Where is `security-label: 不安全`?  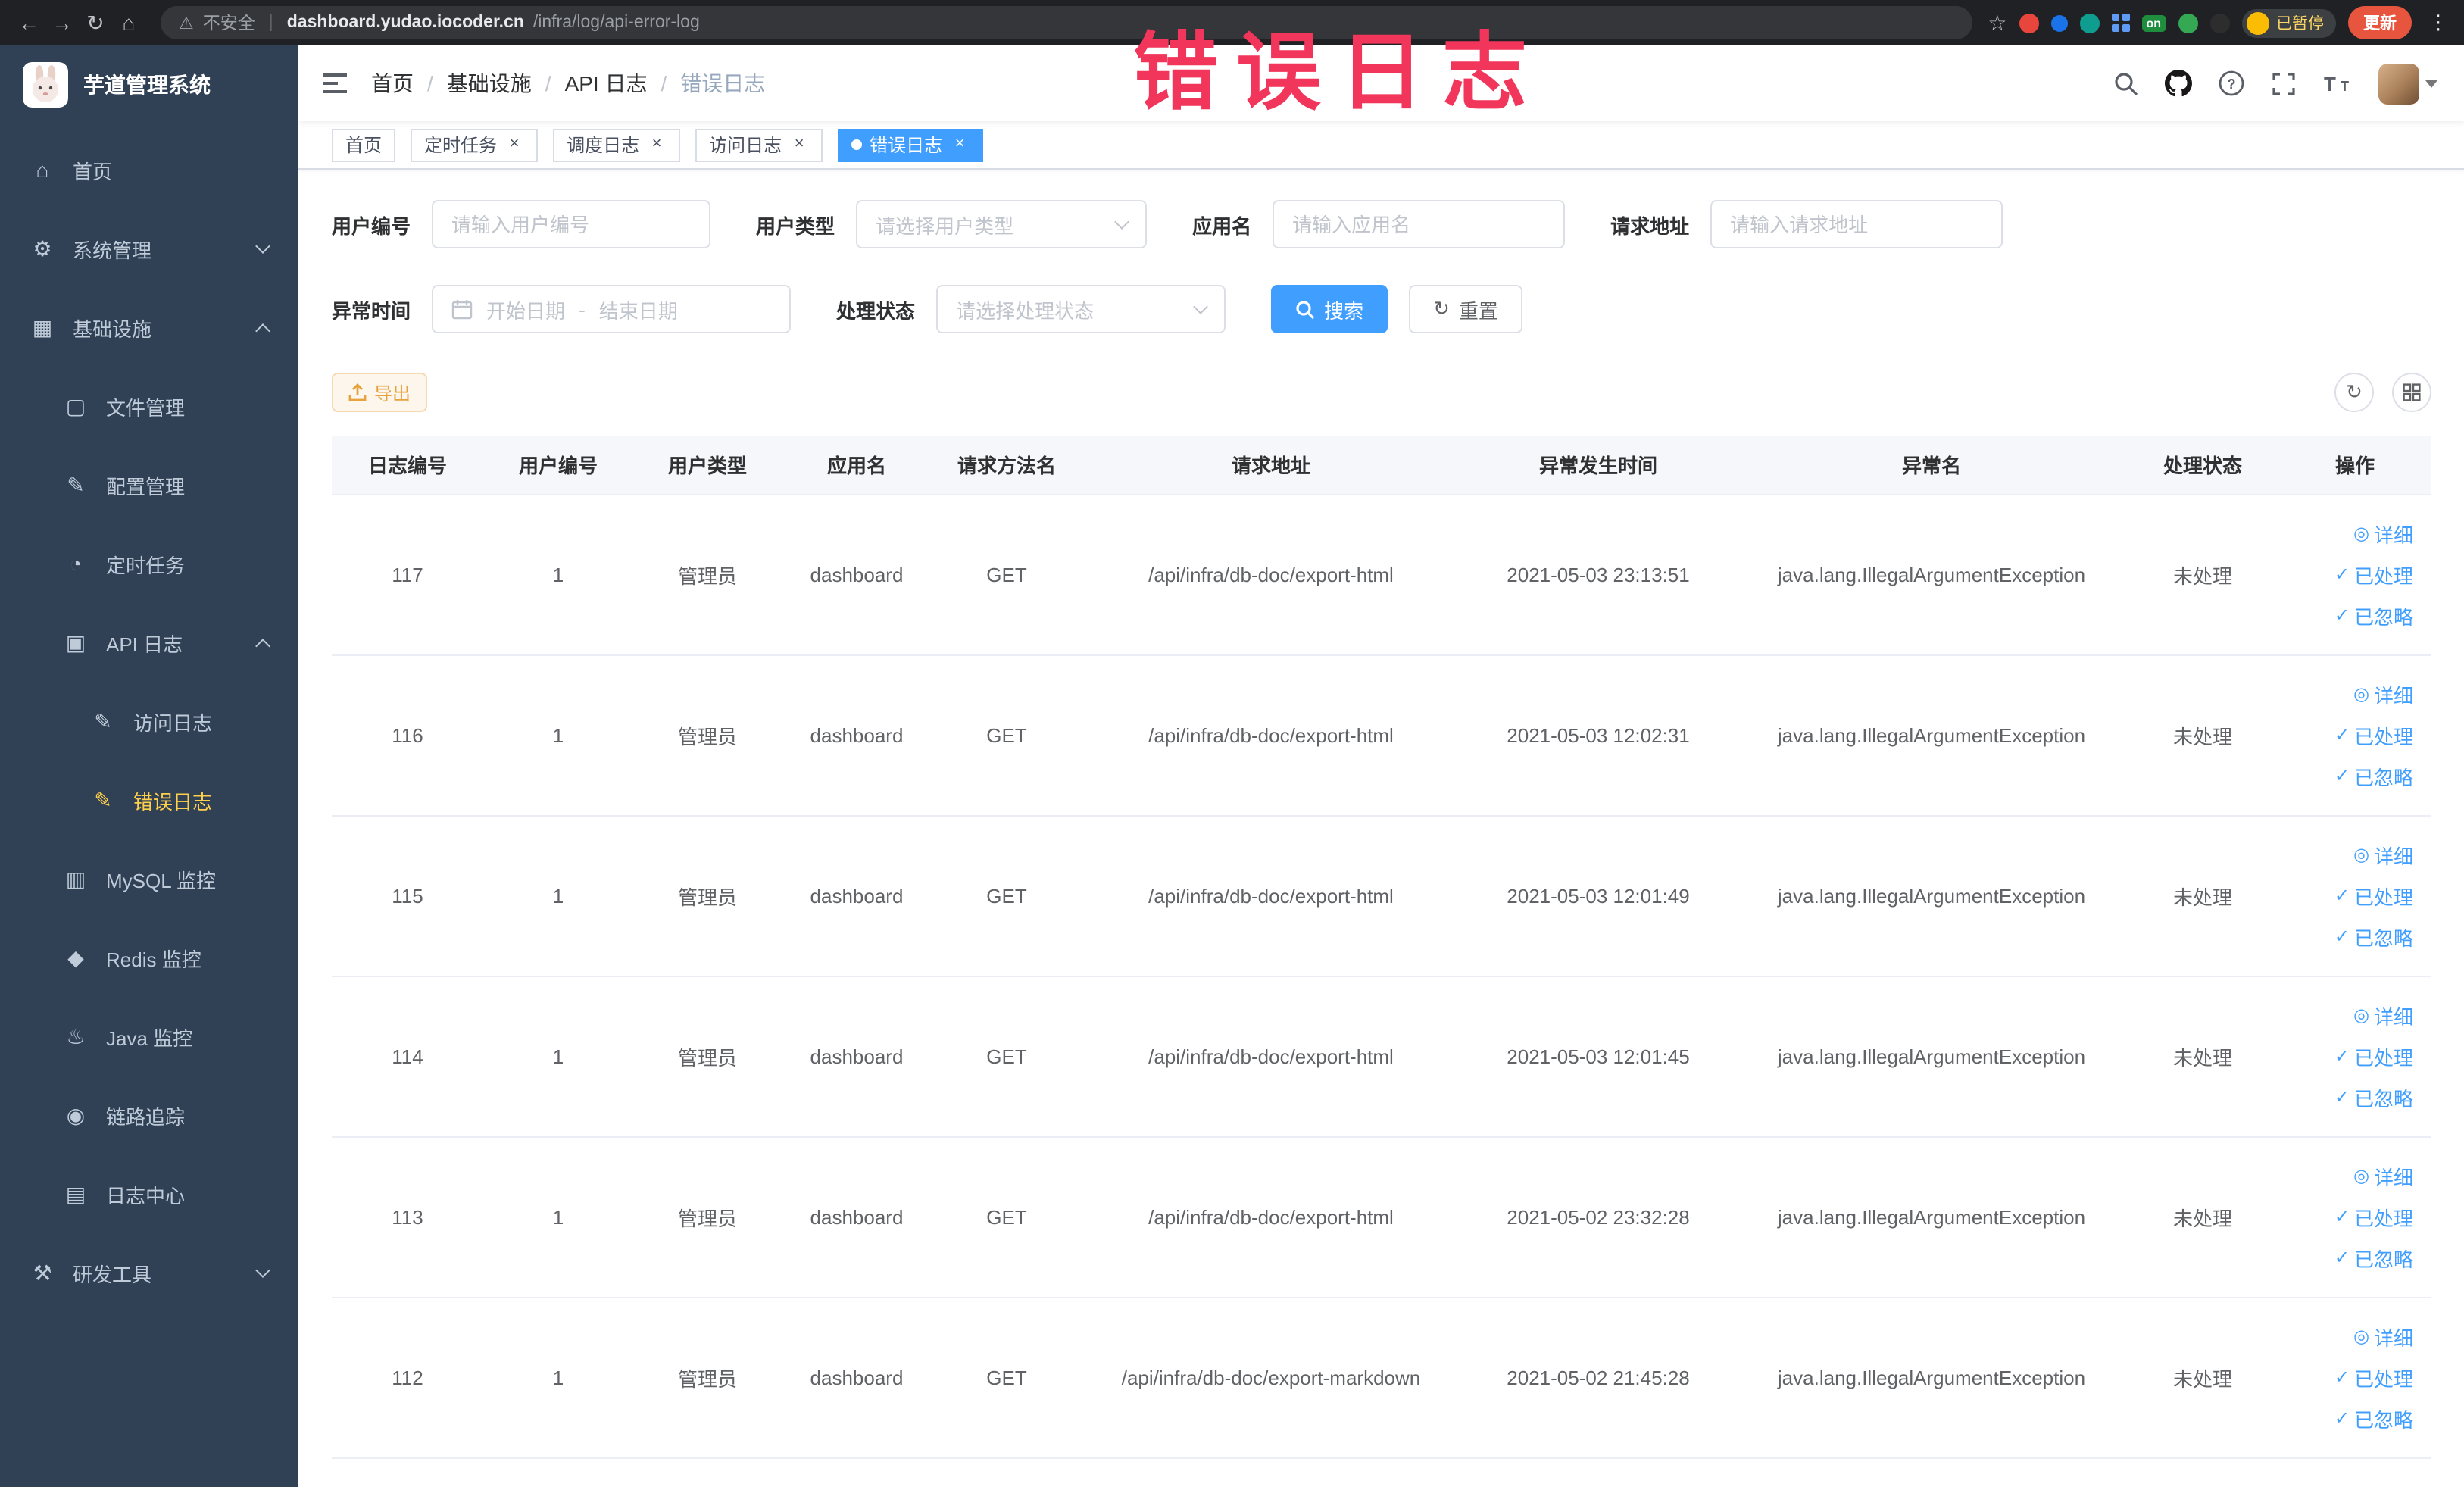
security-label: 不安全 is located at coordinates (229, 23).